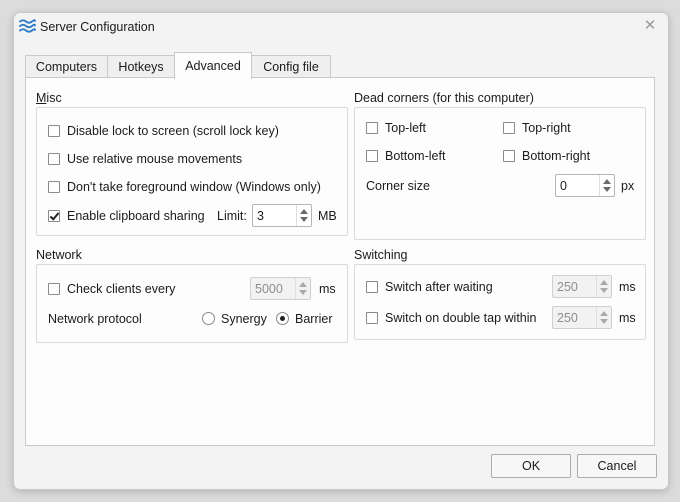  I want to click on synergy-radio, so click(208, 318).